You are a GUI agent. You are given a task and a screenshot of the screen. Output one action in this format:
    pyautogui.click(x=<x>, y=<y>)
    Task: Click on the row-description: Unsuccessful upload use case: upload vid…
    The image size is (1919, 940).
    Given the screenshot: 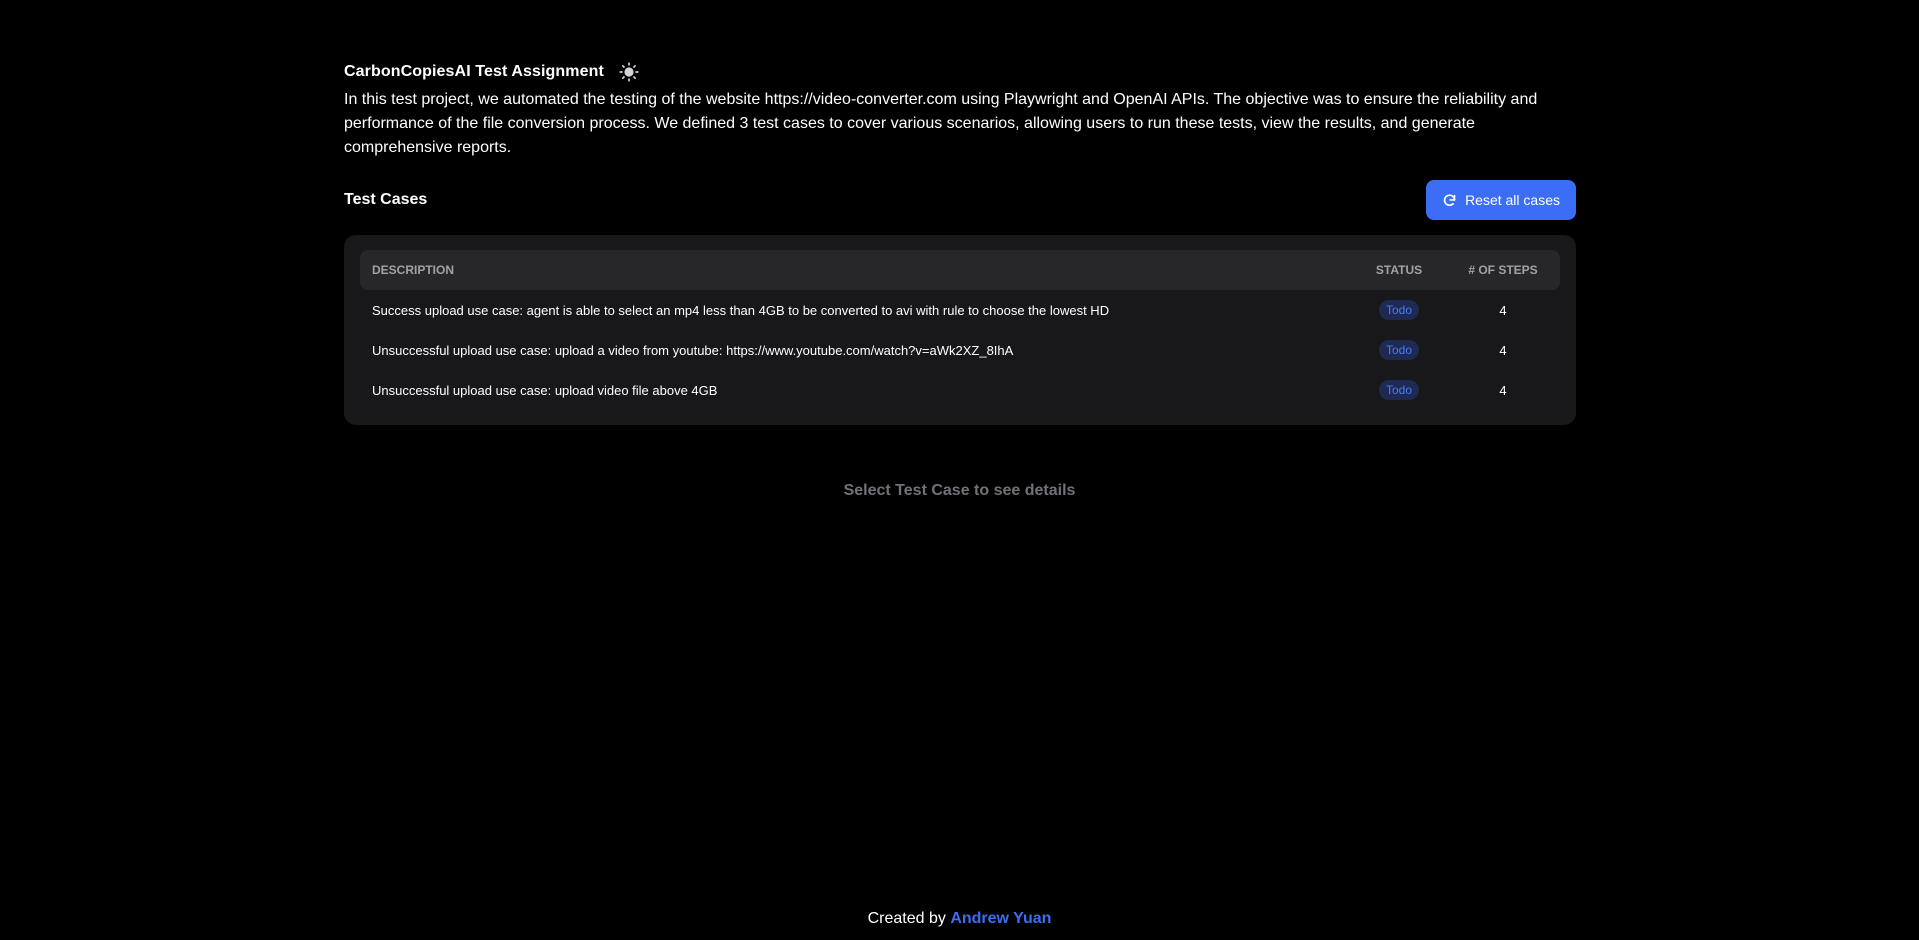 What is the action you would take?
    pyautogui.click(x=545, y=390)
    